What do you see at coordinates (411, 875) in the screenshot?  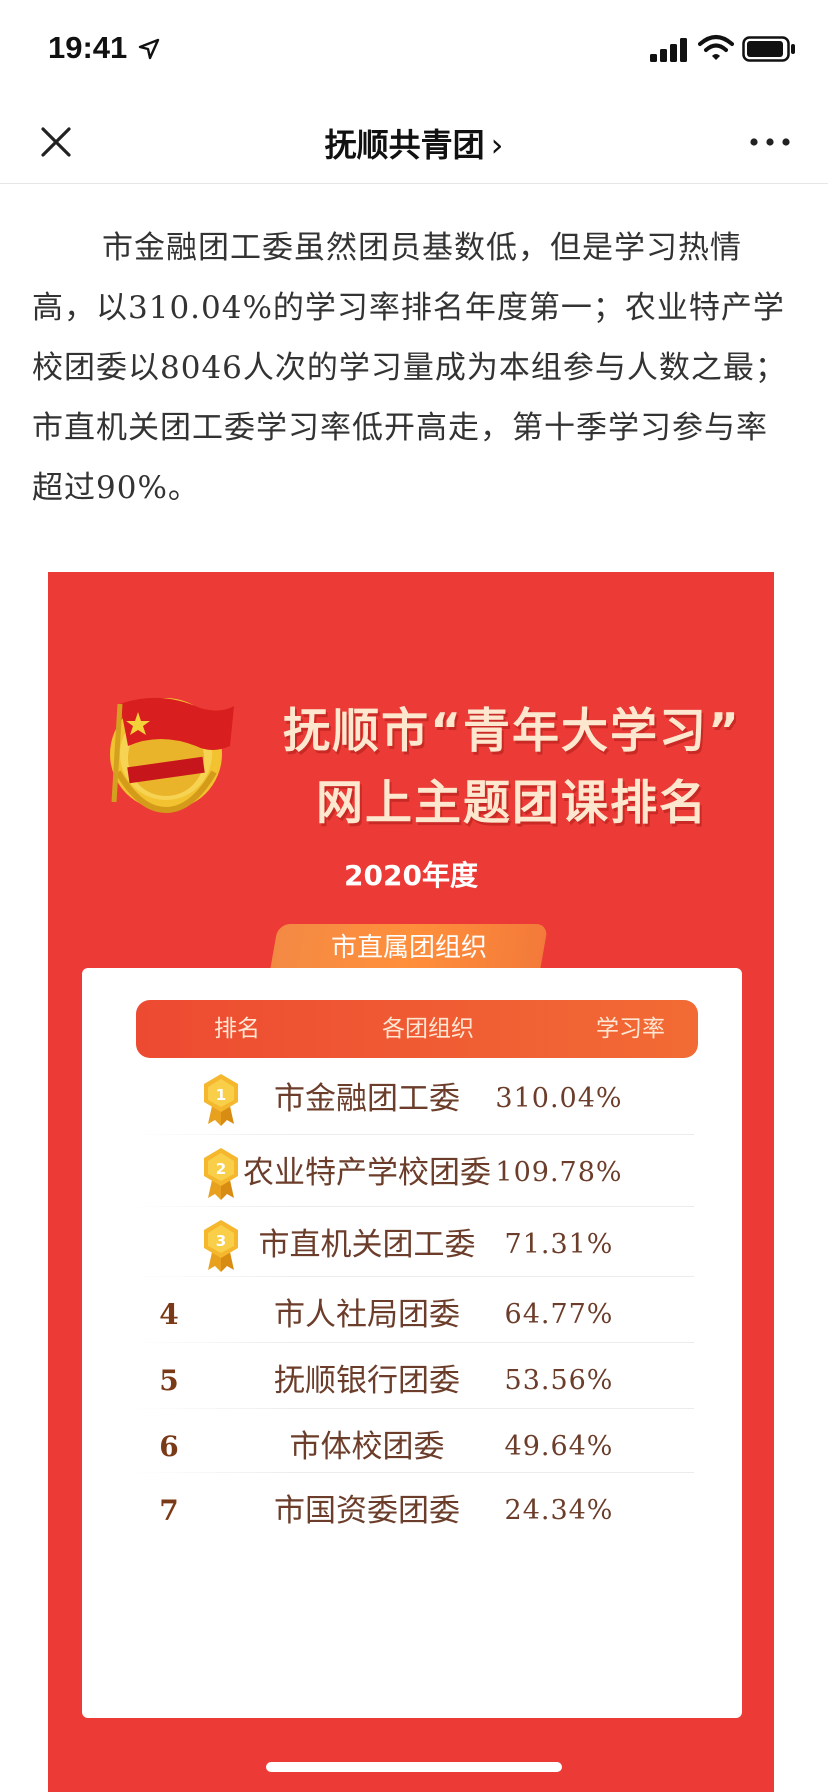 I see `poster-year: 2020年度` at bounding box center [411, 875].